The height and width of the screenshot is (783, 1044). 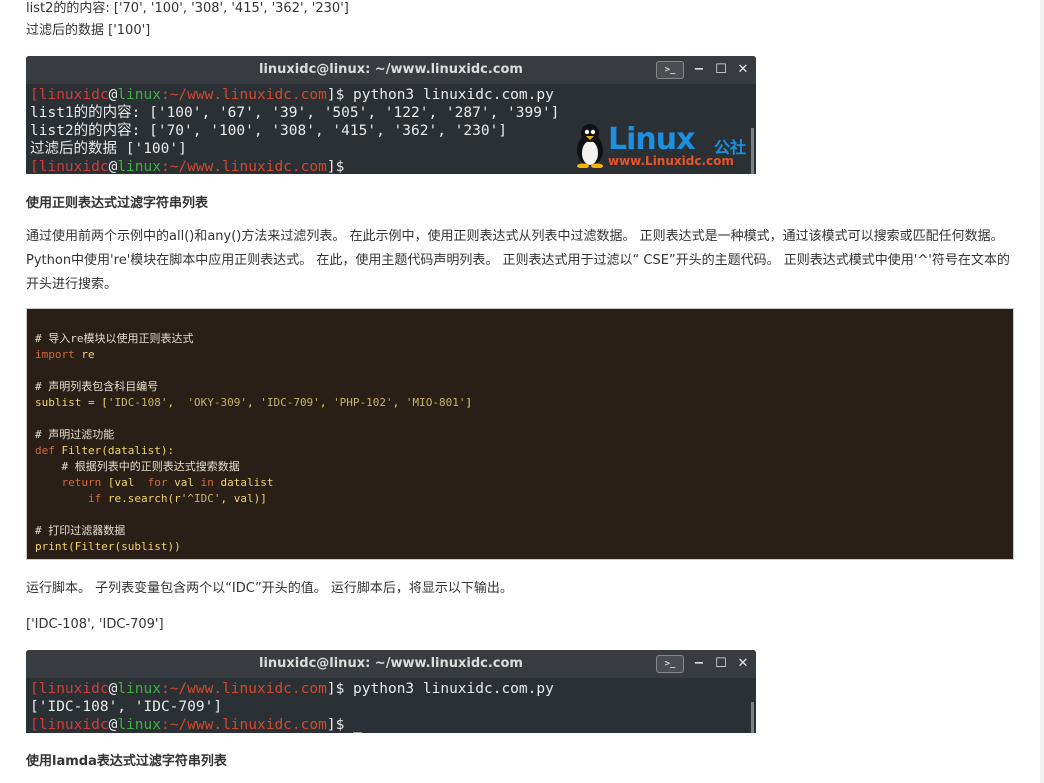 I want to click on code-keyword: import, so click(x=55, y=354).